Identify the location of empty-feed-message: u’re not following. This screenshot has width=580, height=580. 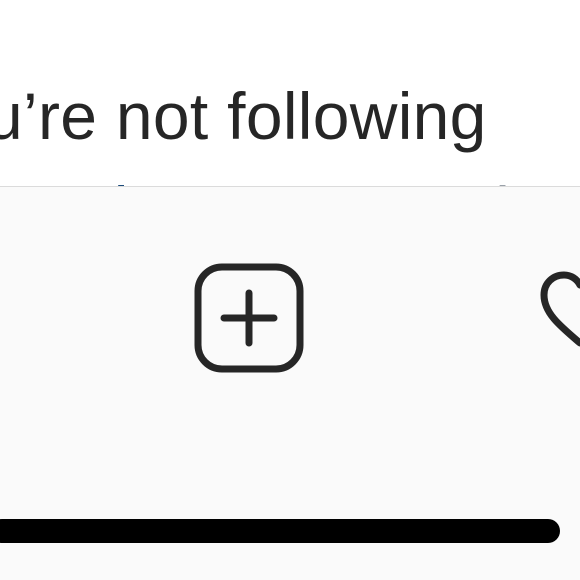
(243, 116).